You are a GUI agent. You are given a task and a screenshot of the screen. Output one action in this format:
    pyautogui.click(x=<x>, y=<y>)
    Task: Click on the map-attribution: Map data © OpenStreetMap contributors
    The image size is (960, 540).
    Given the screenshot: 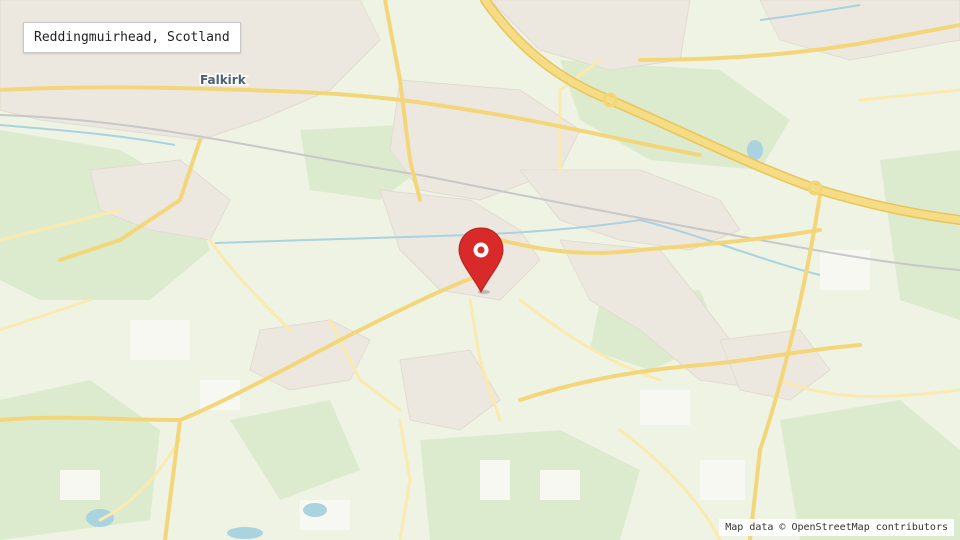 What is the action you would take?
    pyautogui.click(x=836, y=527)
    